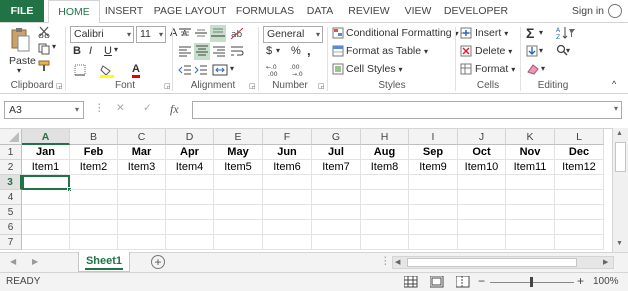 Image resolution: width=628 pixels, height=291 pixels. I want to click on cell-k5, so click(530, 212).